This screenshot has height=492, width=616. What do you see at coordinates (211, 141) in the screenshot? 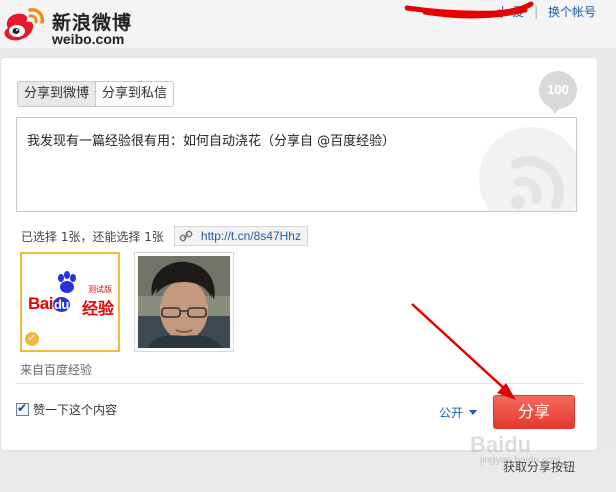
I see `message-text: 我发现有一篇经验很有用：如何自动浇花（分享自 @百度经验）` at bounding box center [211, 141].